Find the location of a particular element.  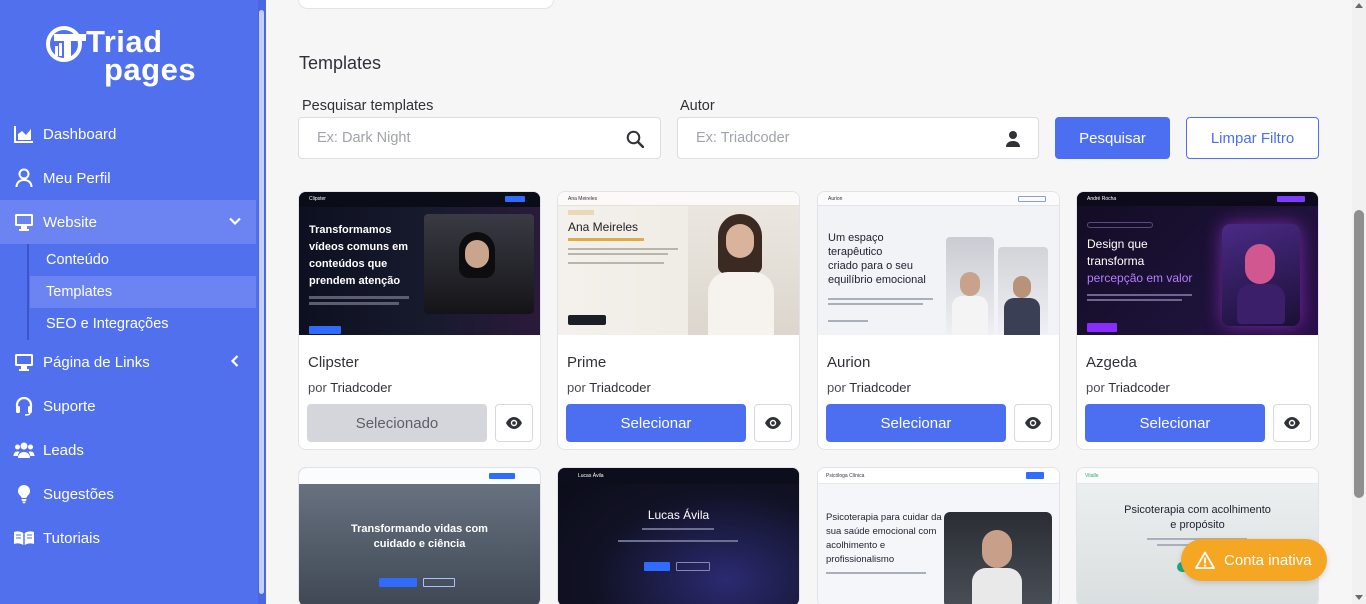

search-input: Ex: Dark Night is located at coordinates (479, 138).